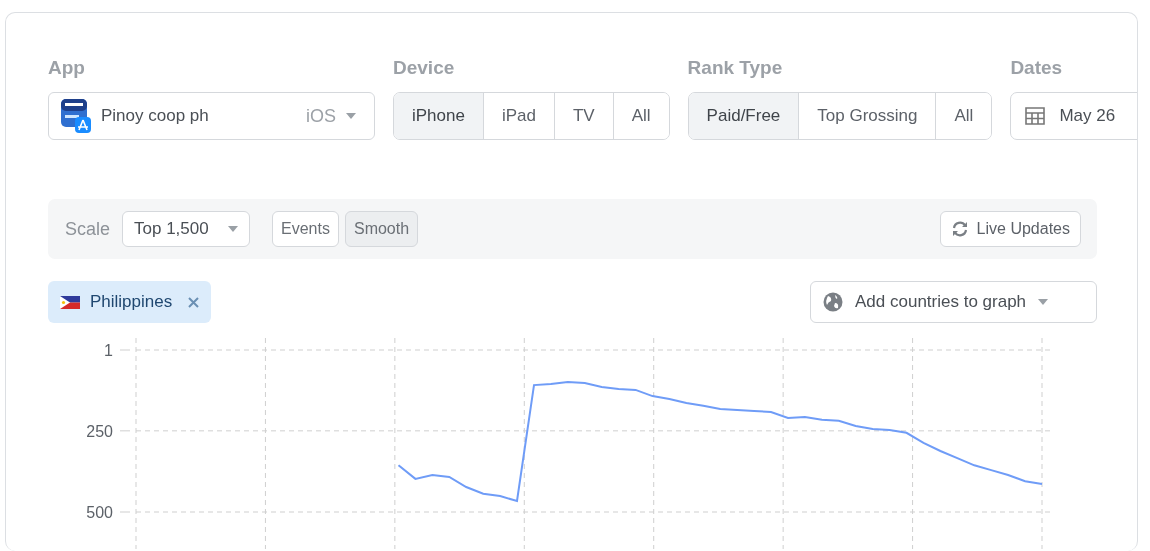 The height and width of the screenshot is (551, 1150). What do you see at coordinates (953, 302) in the screenshot?
I see `add-countries-button: Add countries to graph` at bounding box center [953, 302].